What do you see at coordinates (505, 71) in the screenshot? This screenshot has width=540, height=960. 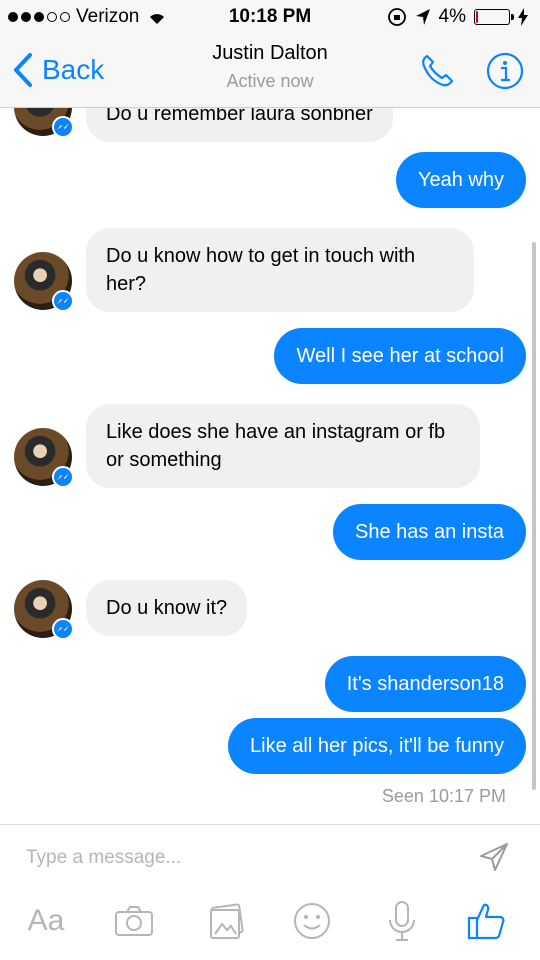 I see `info-icon` at bounding box center [505, 71].